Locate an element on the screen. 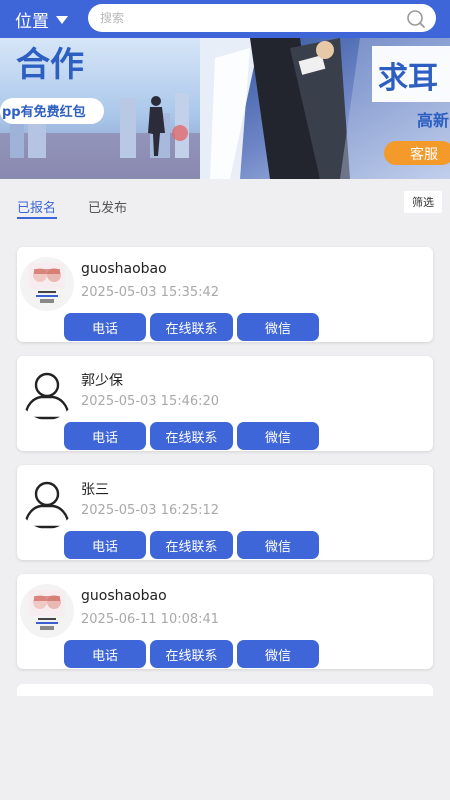 The height and width of the screenshot is (800, 450). banner-service-button: 客服 is located at coordinates (424, 154).